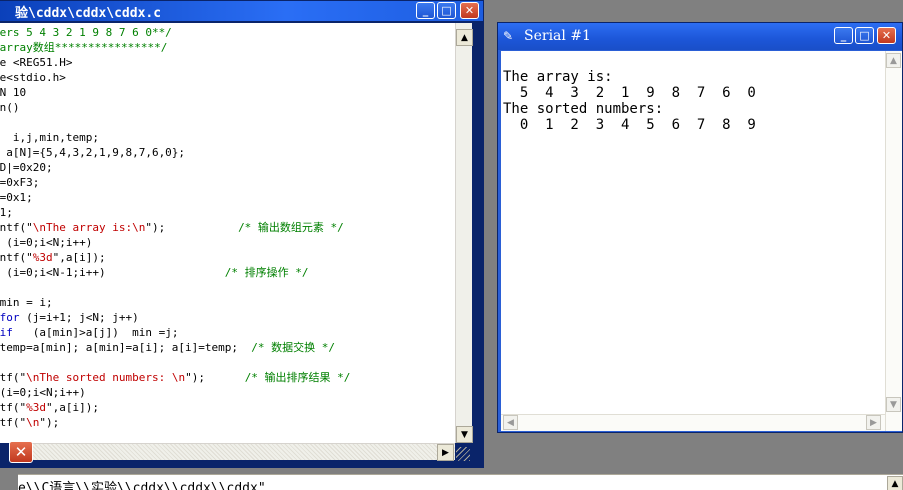 Image resolution: width=903 pixels, height=490 pixels. What do you see at coordinates (227, 107) in the screenshot?
I see `code-line: in()` at bounding box center [227, 107].